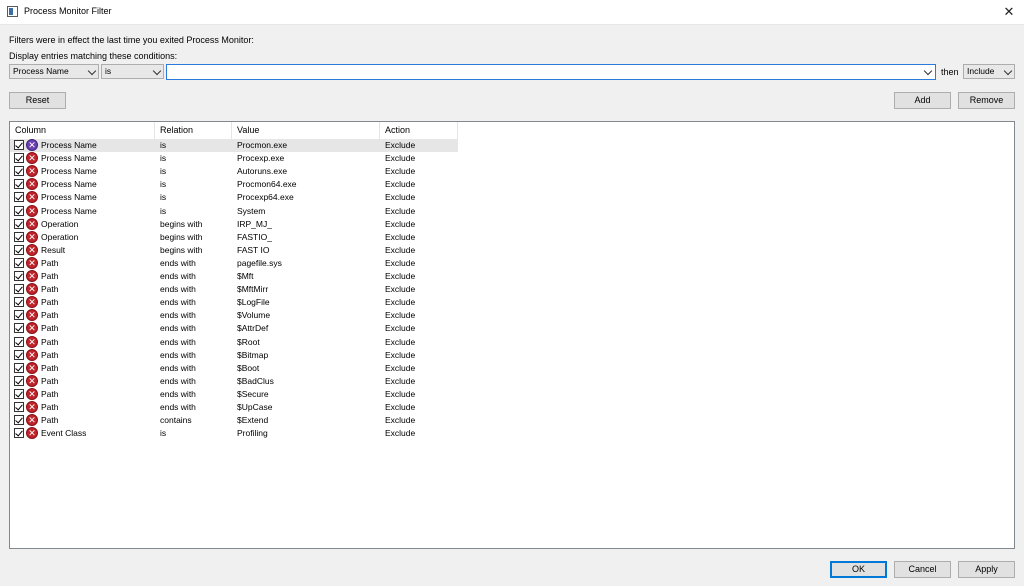 The width and height of the screenshot is (1024, 586). What do you see at coordinates (252, 433) in the screenshot?
I see `row-value-cell: Profiling` at bounding box center [252, 433].